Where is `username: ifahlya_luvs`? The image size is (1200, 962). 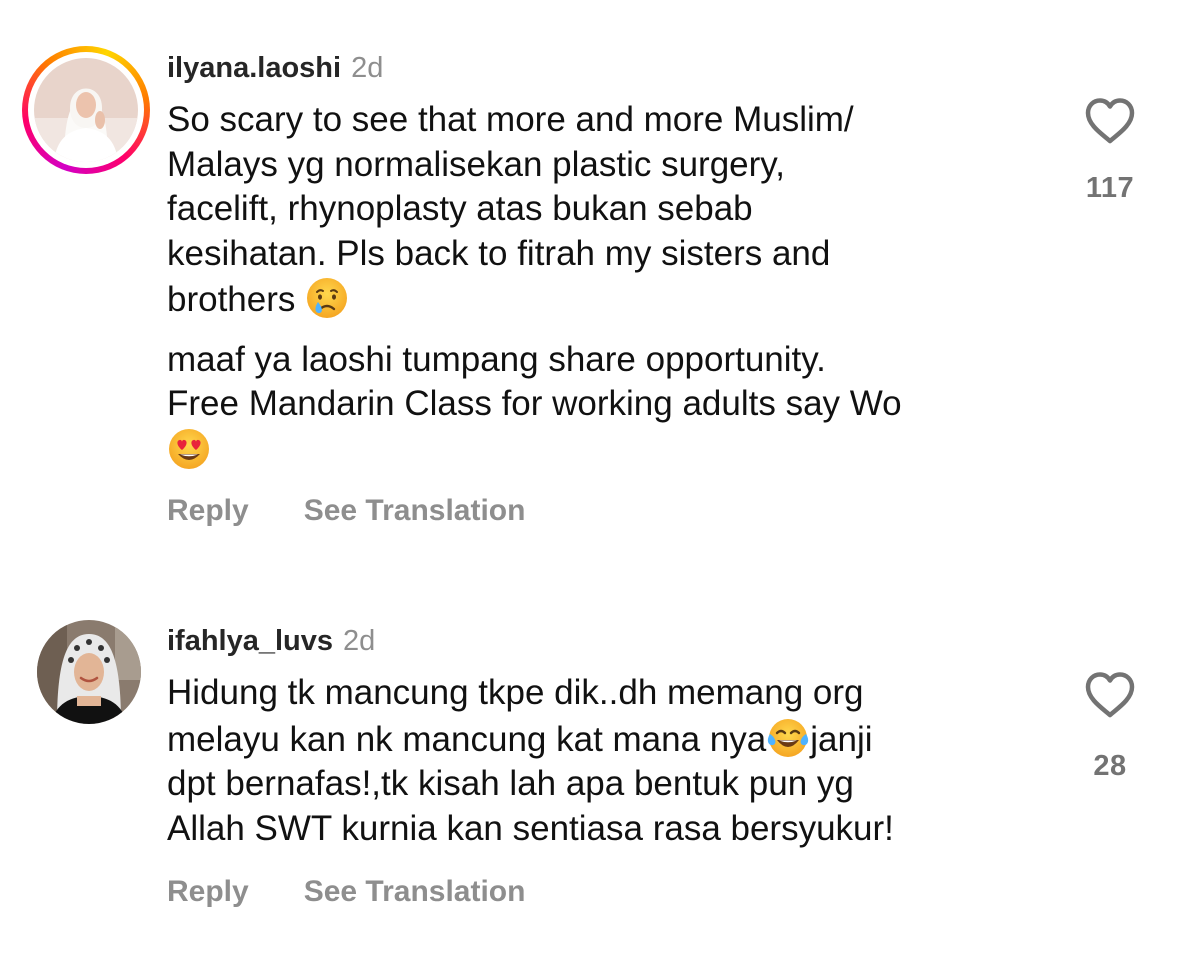 username: ifahlya_luvs is located at coordinates (250, 641).